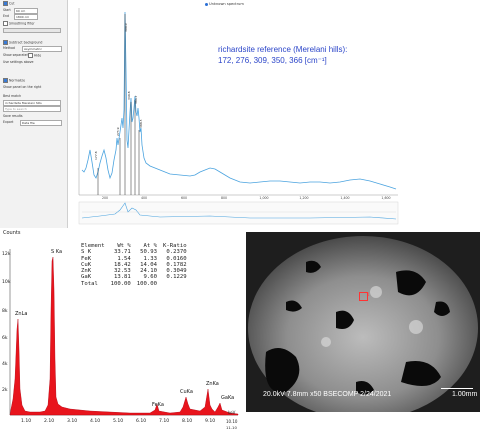 The image size is (480, 431). Describe the element at coordinates (30, 55) in the screenshot. I see `hide-checkbox` at that location.